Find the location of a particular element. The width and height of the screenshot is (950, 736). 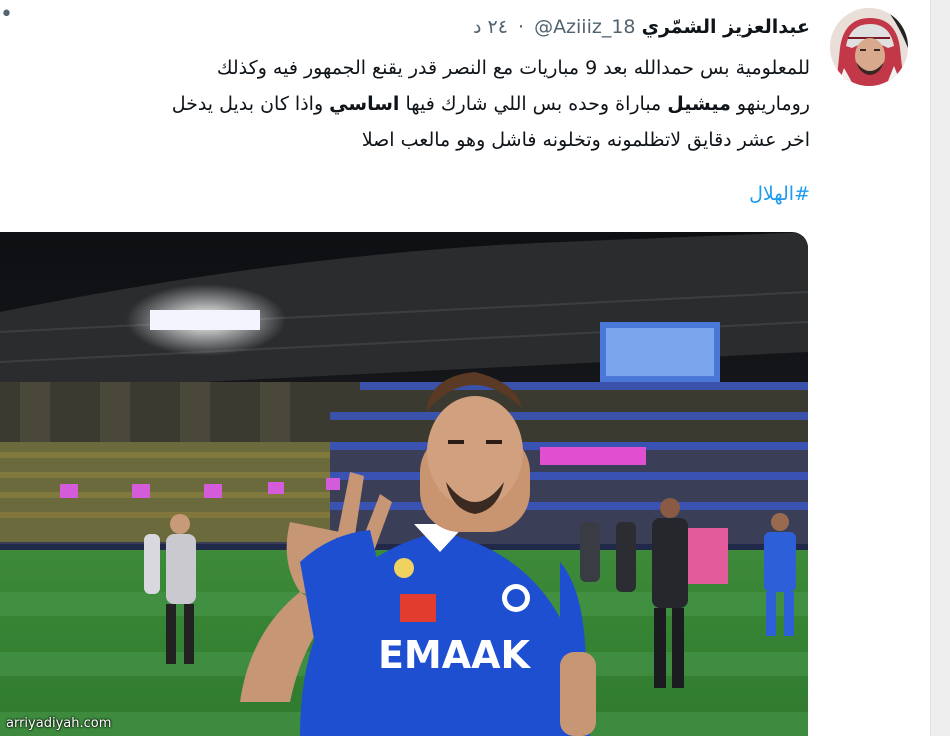

text-fragment: واذا كان بديل يدخل is located at coordinates (250, 104).